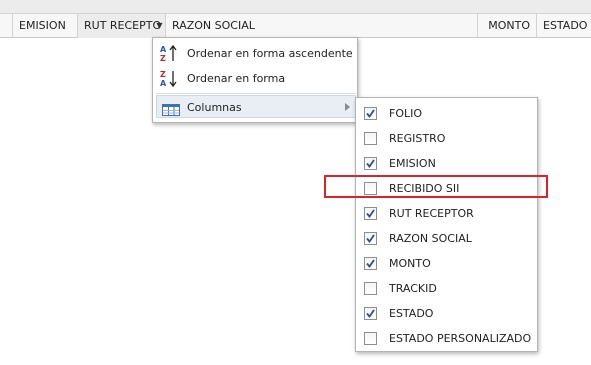  Describe the element at coordinates (447, 138) in the screenshot. I see `column-toggle-registro: REGISTRO` at that location.